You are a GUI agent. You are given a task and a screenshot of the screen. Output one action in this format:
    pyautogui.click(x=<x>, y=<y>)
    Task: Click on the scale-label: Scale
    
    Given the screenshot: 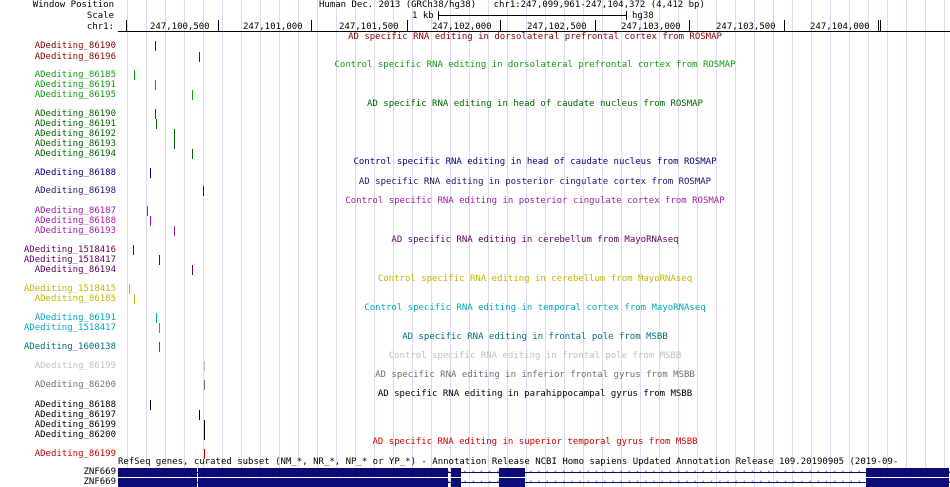 What is the action you would take?
    pyautogui.click(x=100, y=16)
    